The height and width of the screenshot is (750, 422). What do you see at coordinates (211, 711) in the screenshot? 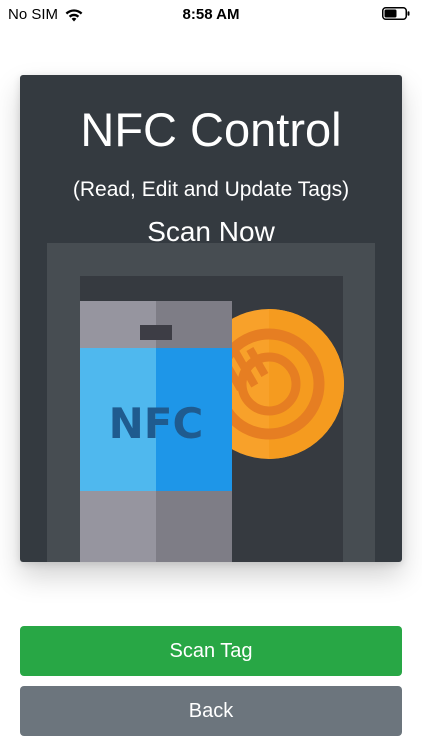
I see `back-button: Back` at bounding box center [211, 711].